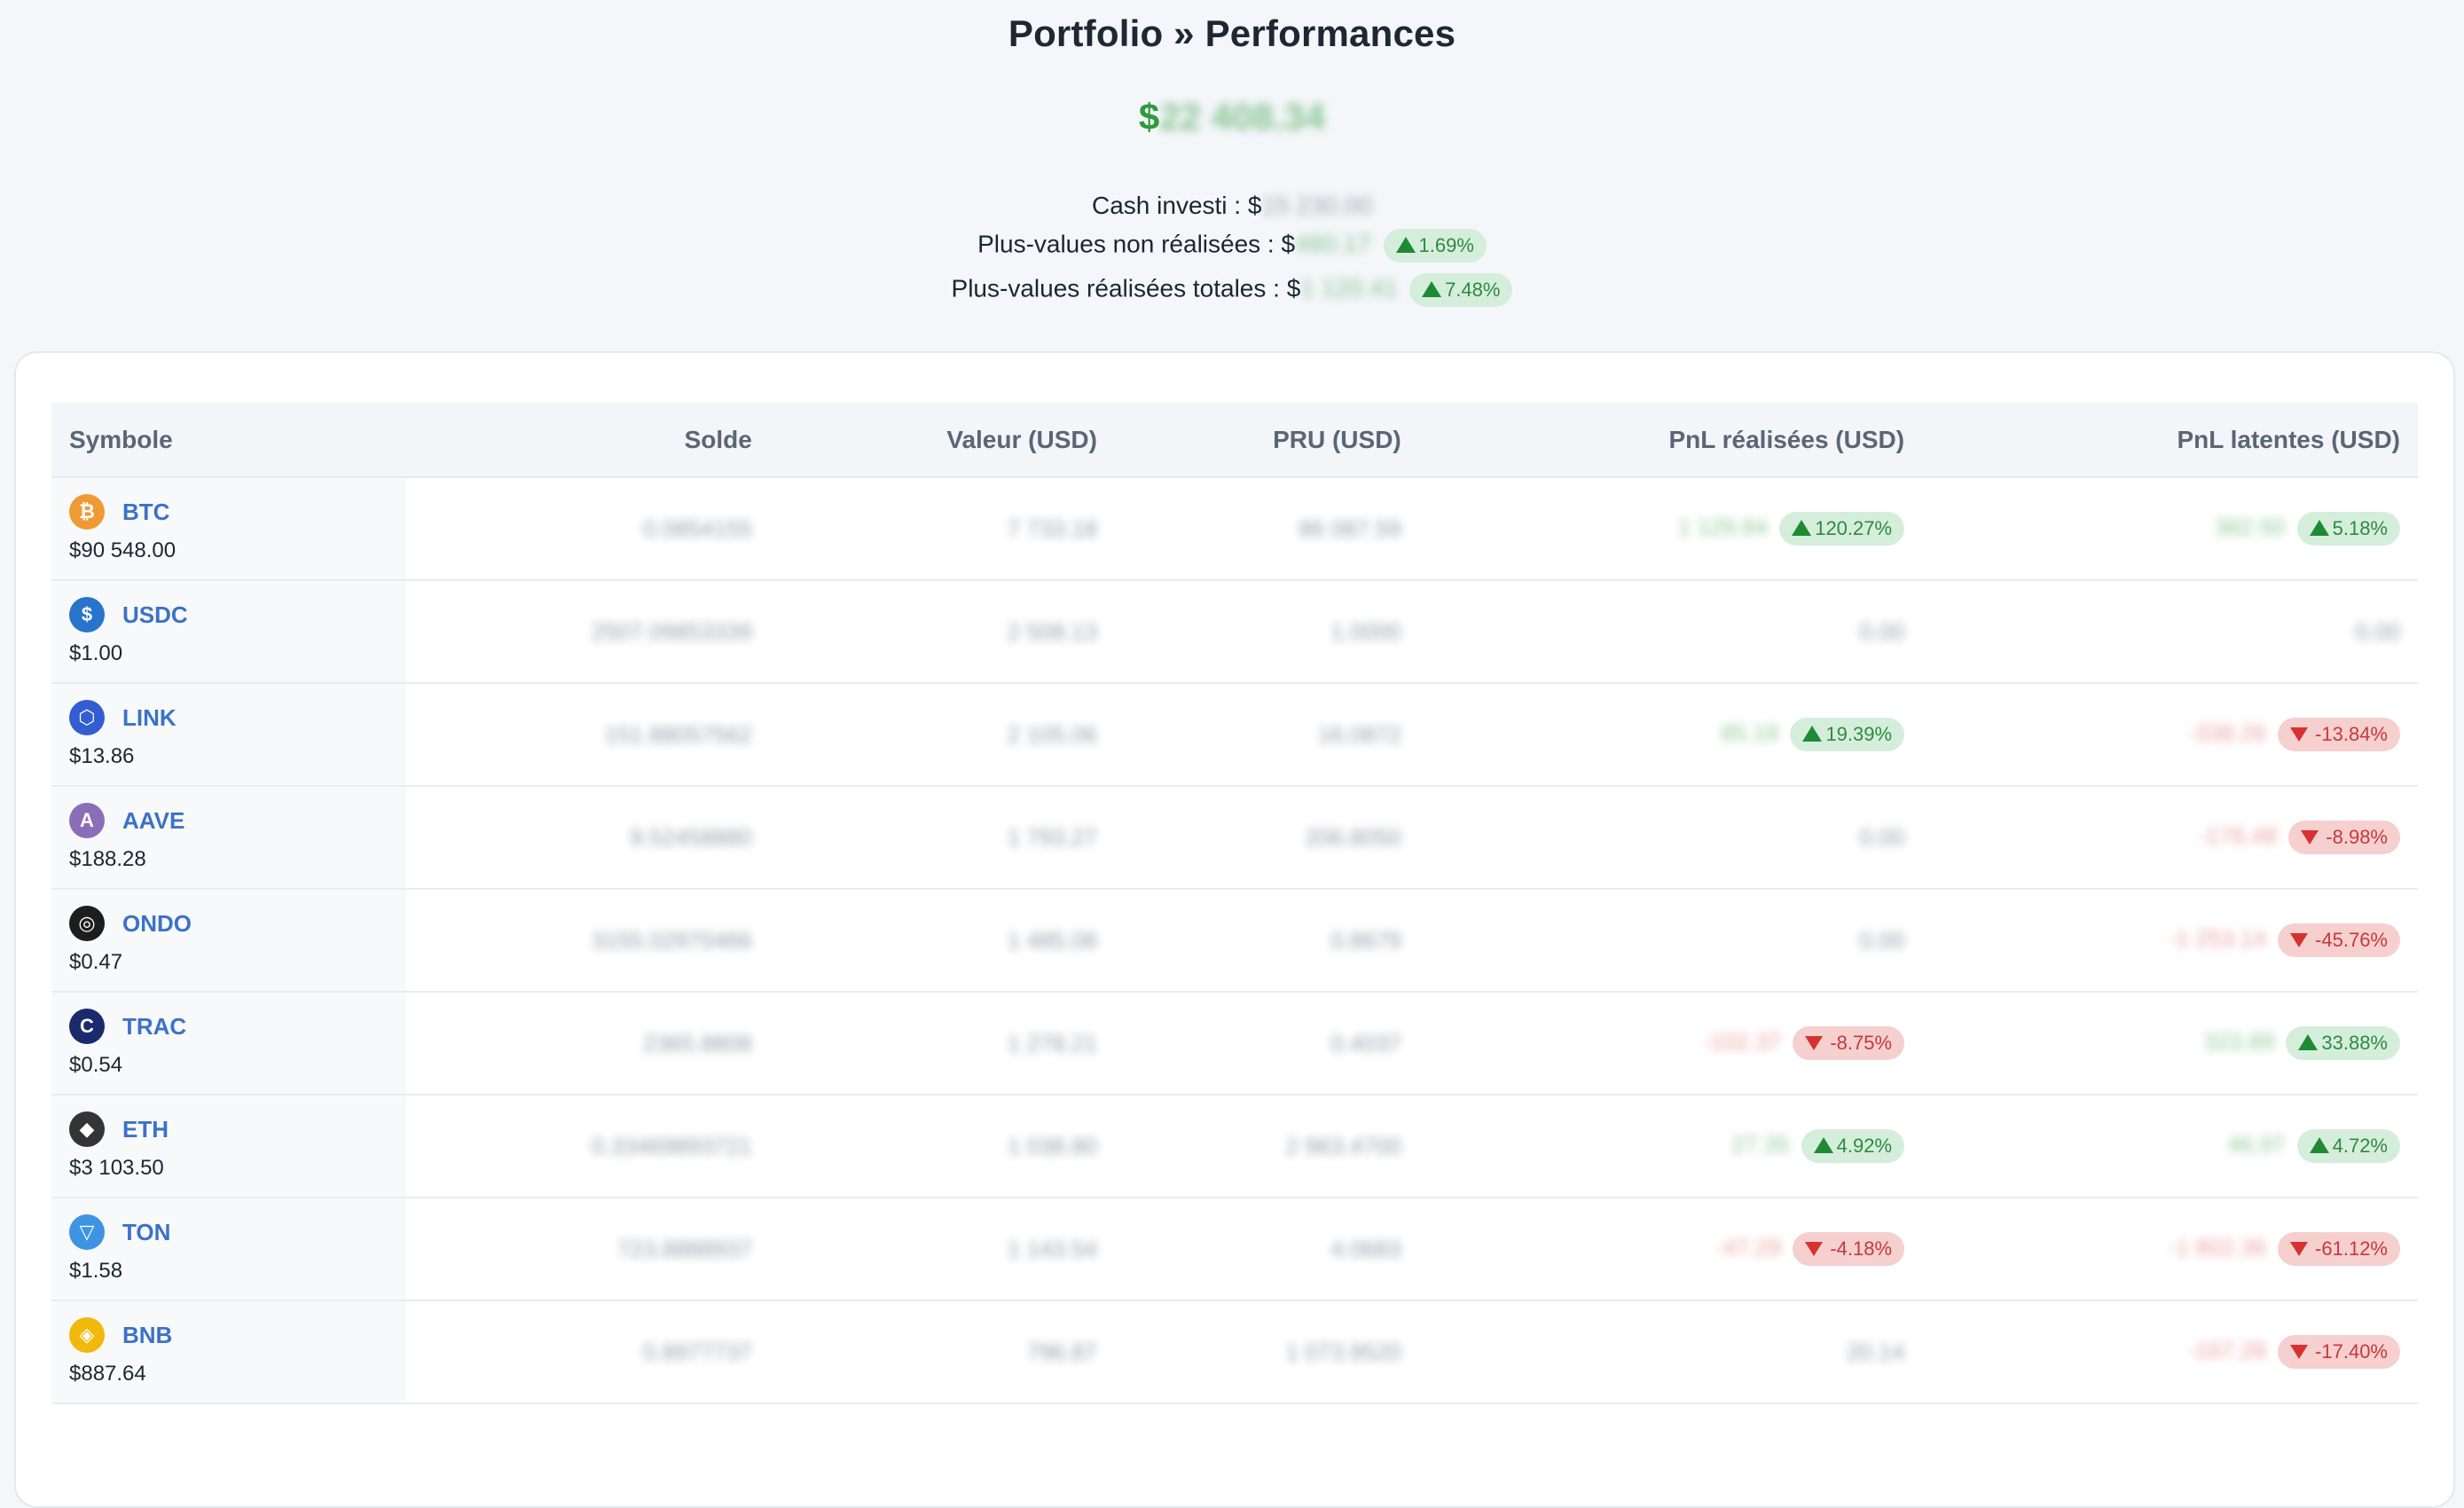  What do you see at coordinates (588, 837) in the screenshot?
I see `balance-cell: 9.52458880` at bounding box center [588, 837].